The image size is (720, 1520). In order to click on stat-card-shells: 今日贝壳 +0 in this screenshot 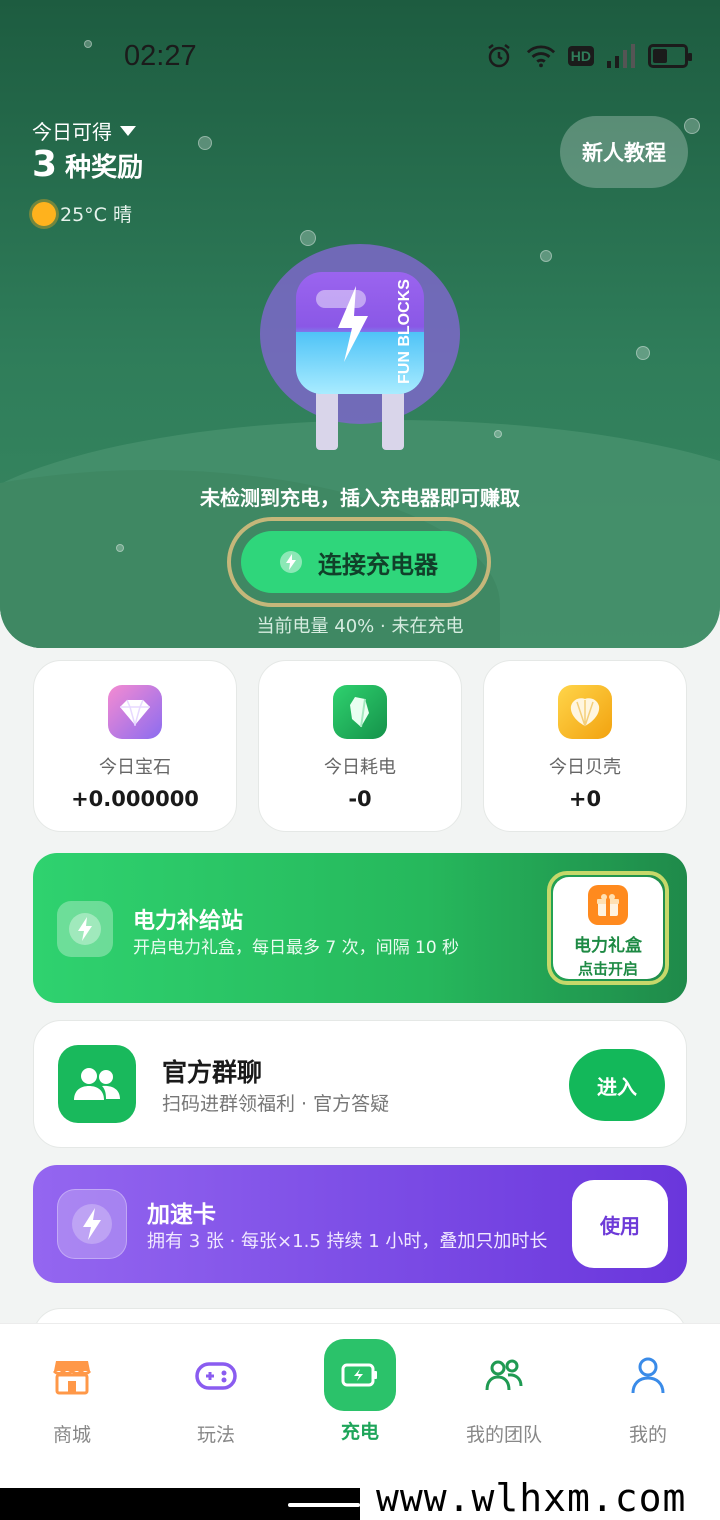, I will do `click(585, 746)`.